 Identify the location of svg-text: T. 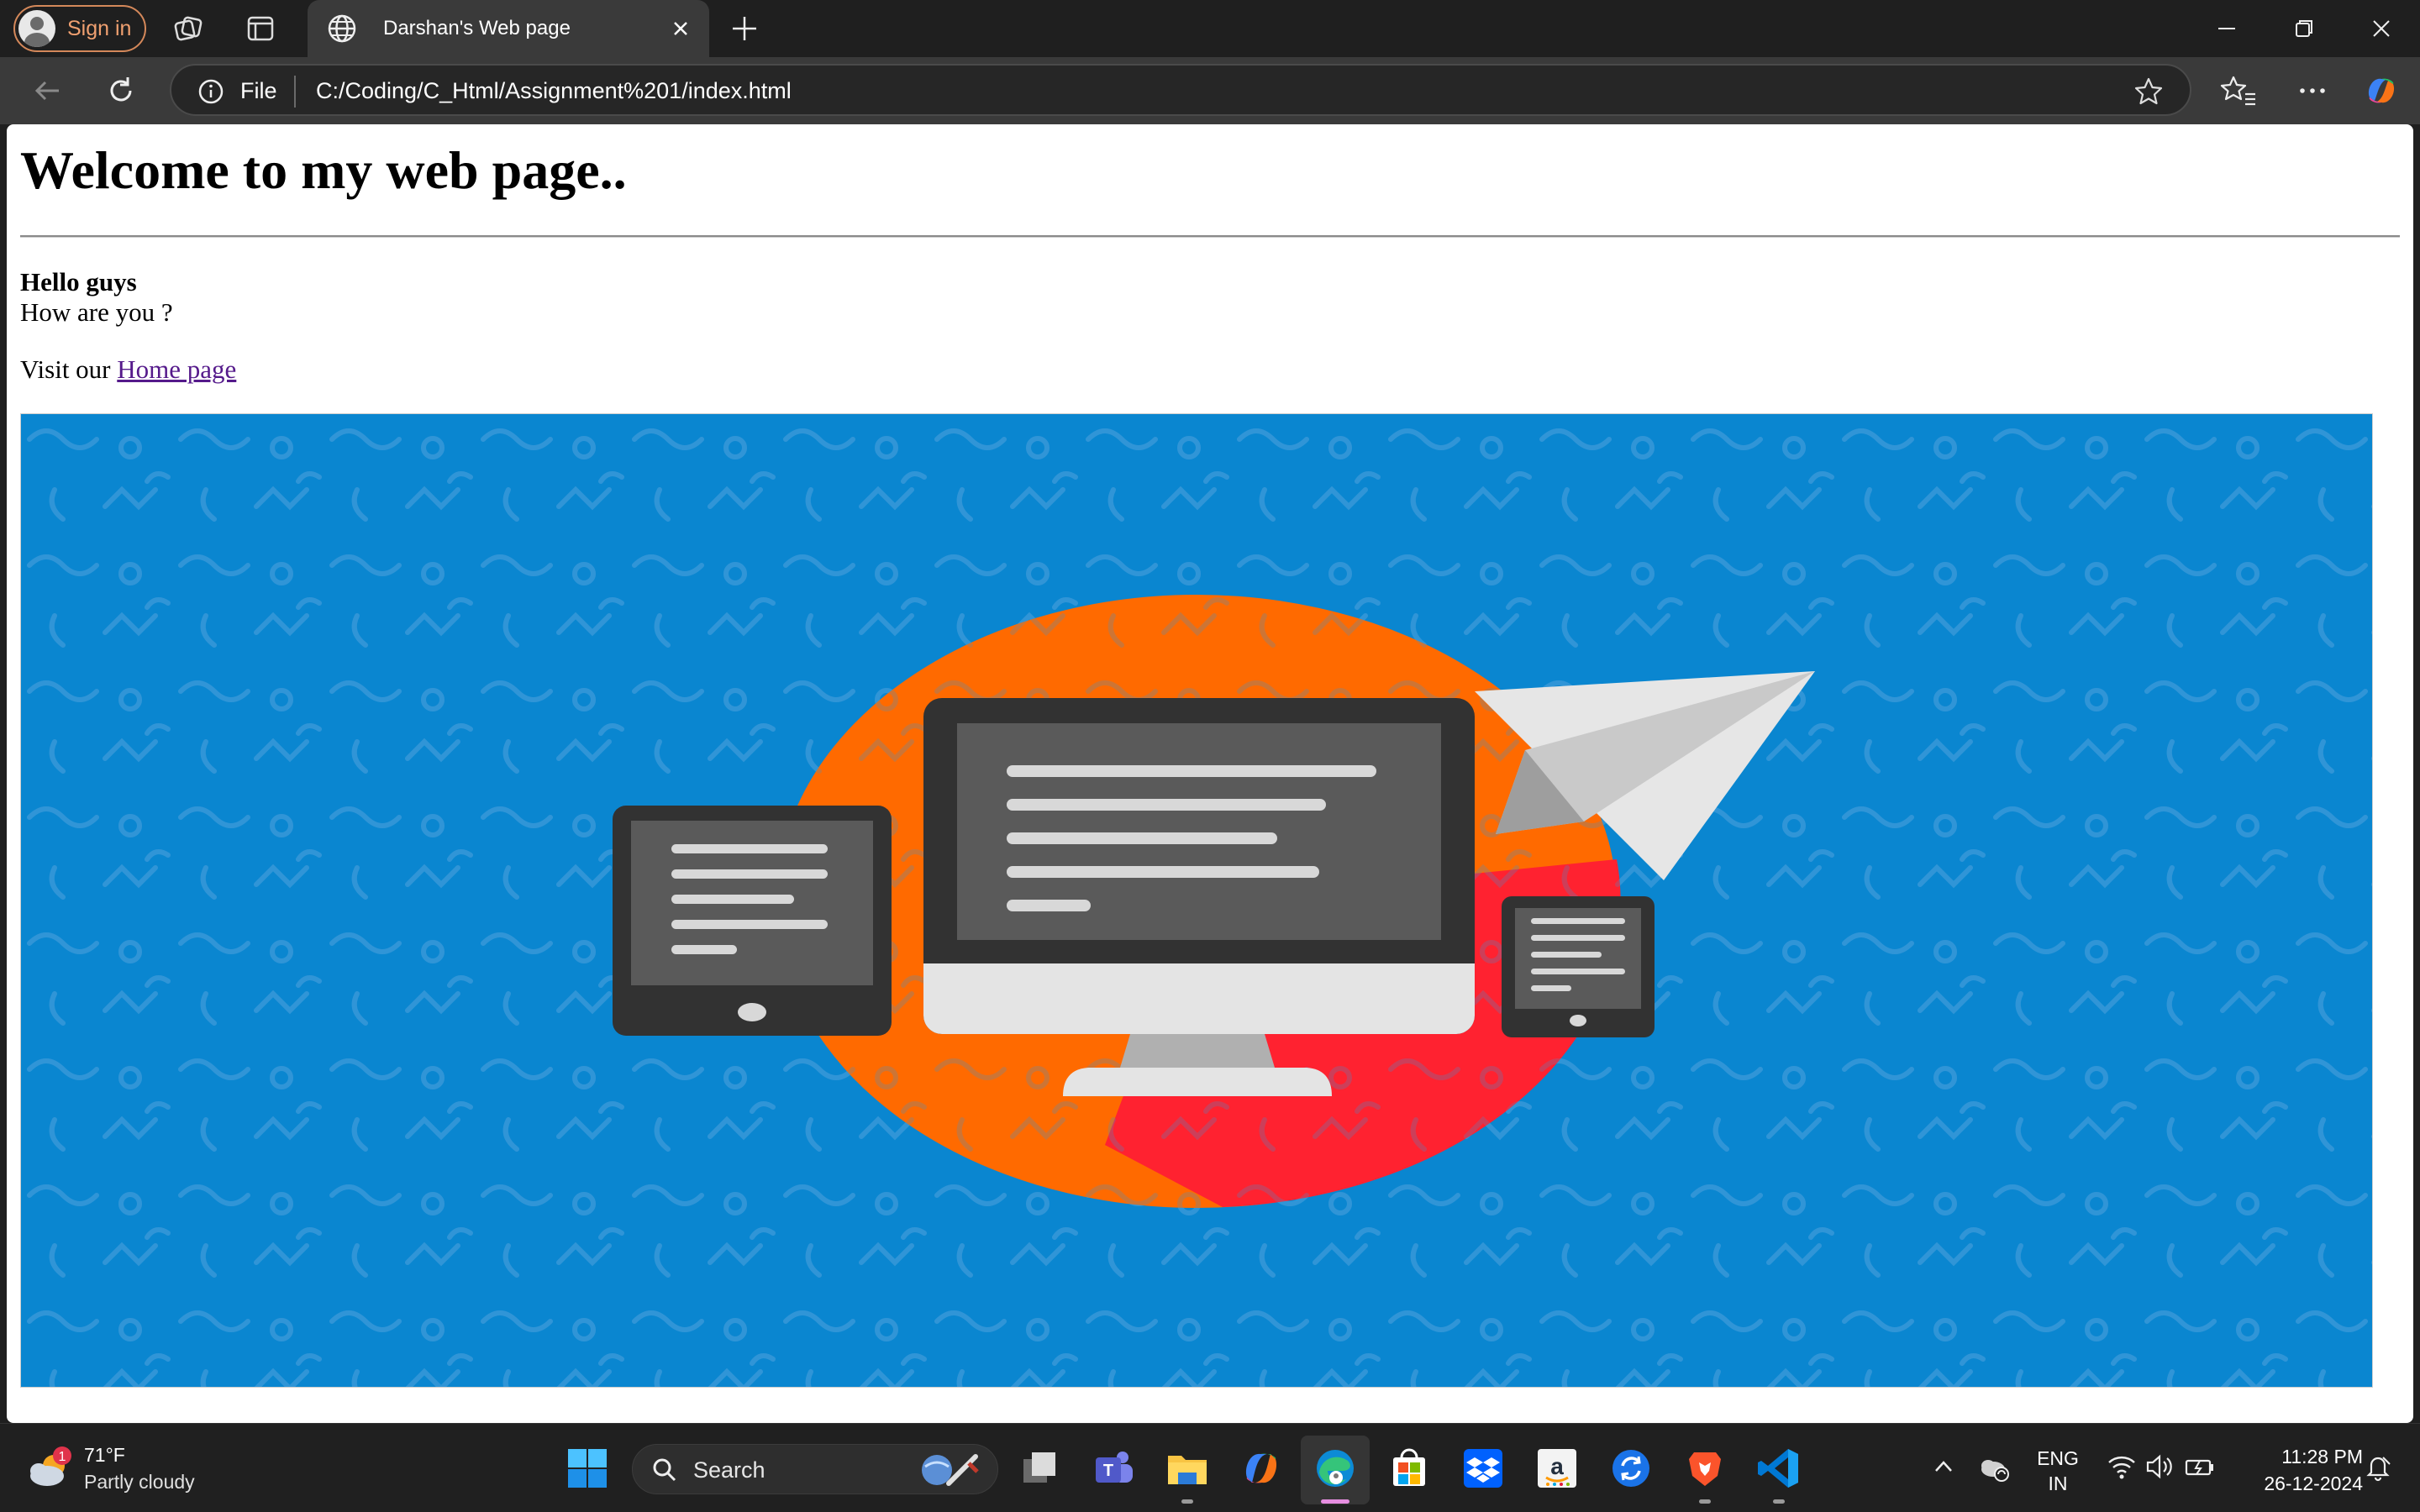
(1108, 1471).